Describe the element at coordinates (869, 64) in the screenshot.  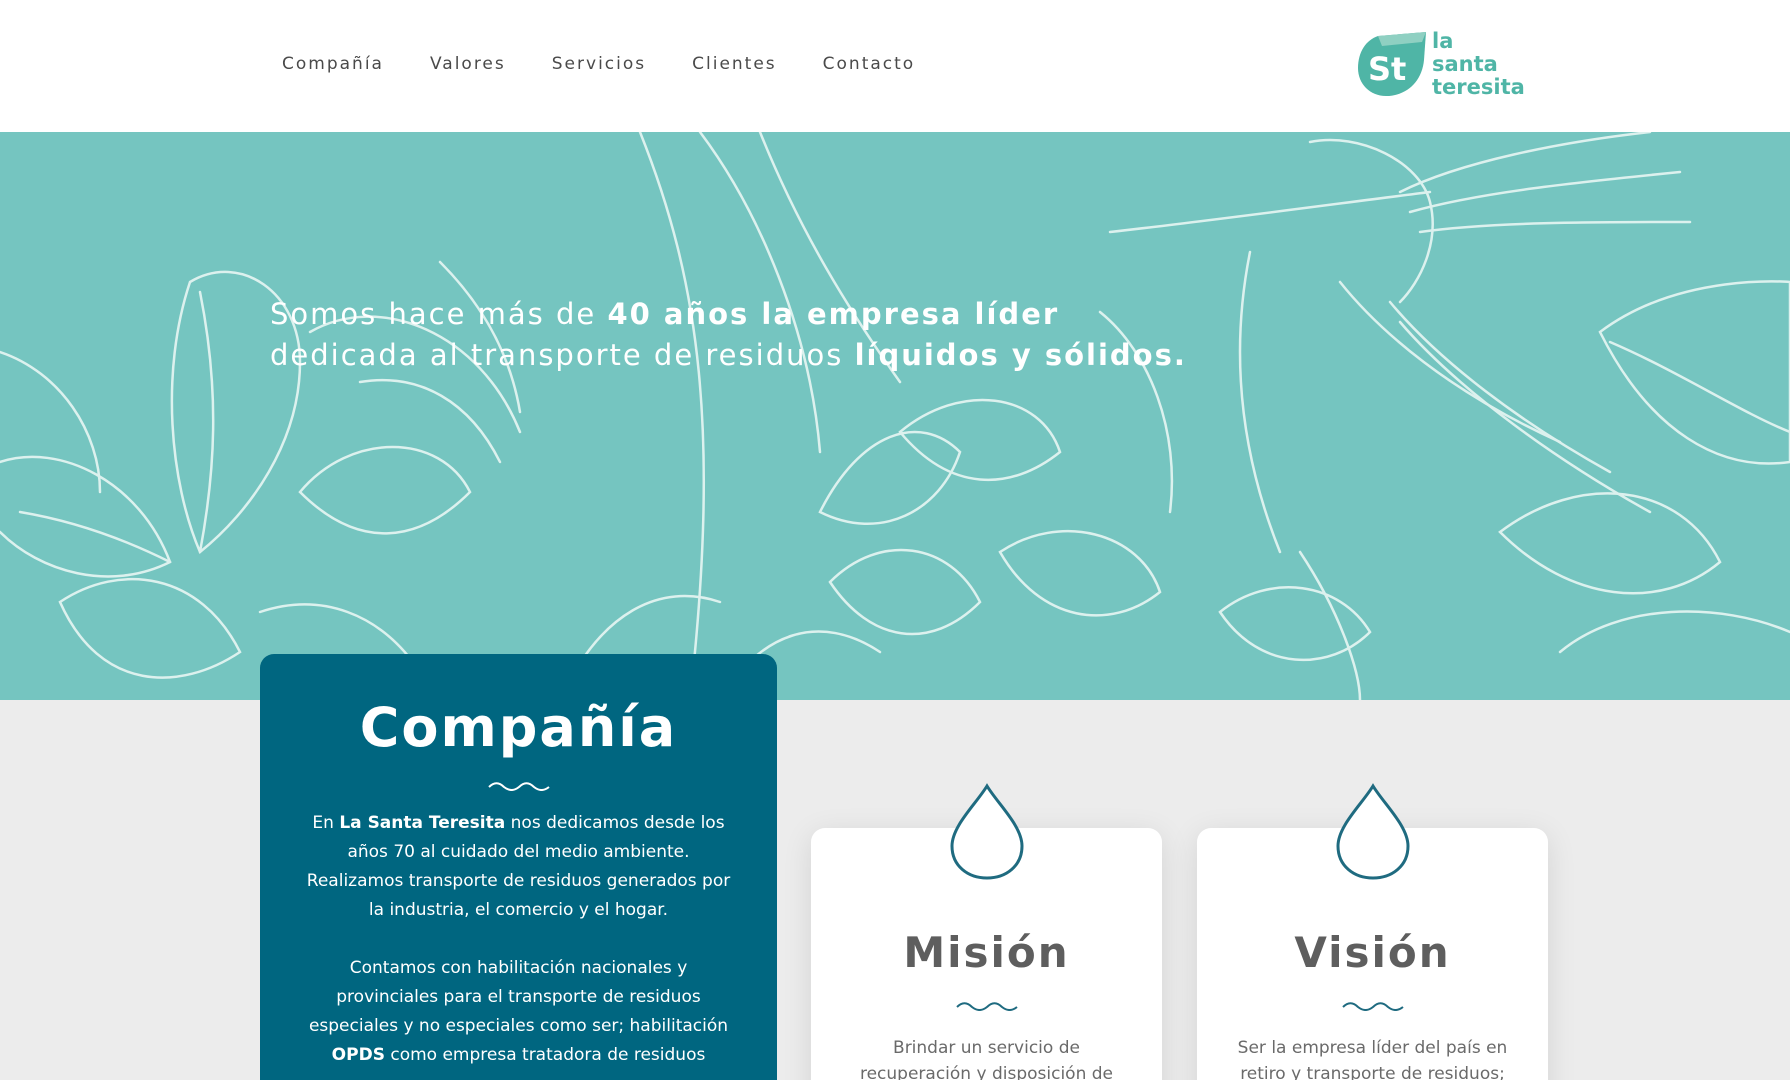
I see `nav-link-contacto: Contacto` at that location.